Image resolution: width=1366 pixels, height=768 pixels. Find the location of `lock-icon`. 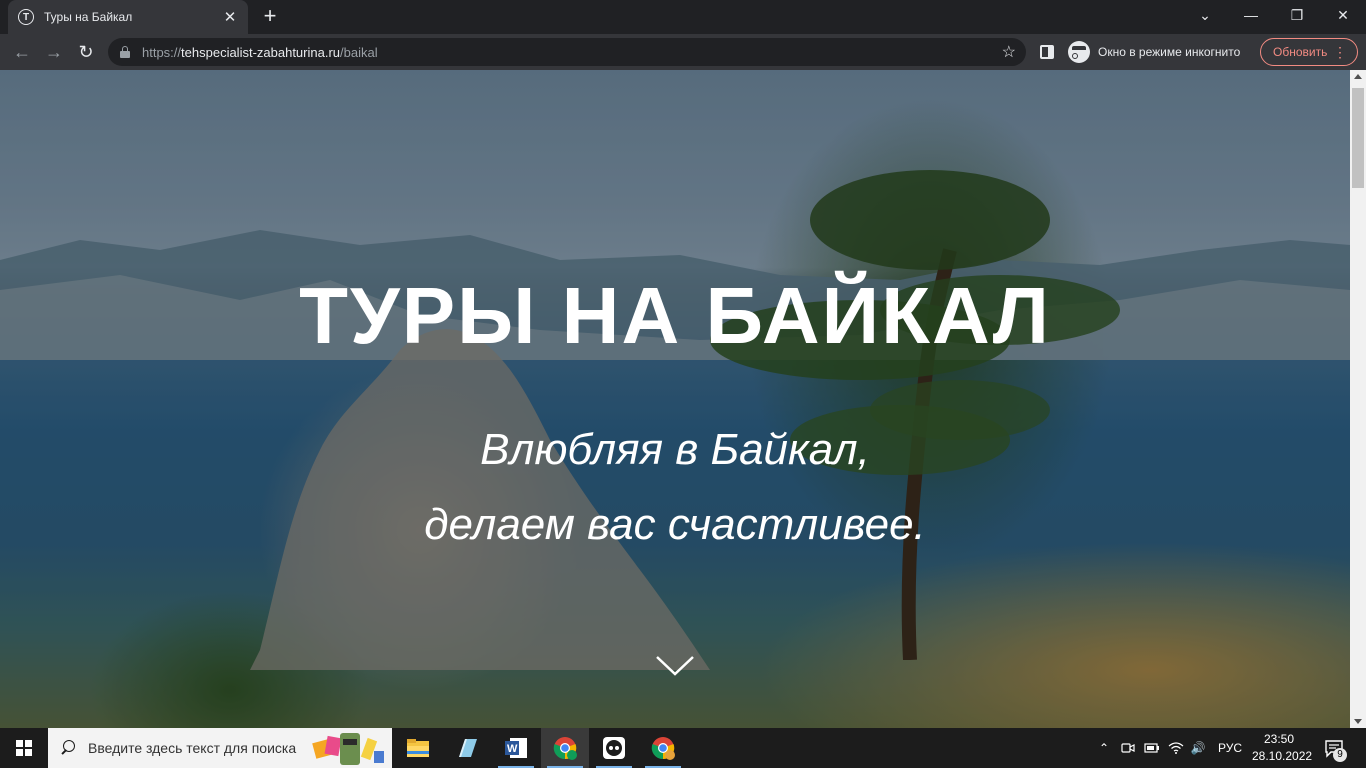

lock-icon is located at coordinates (125, 52).